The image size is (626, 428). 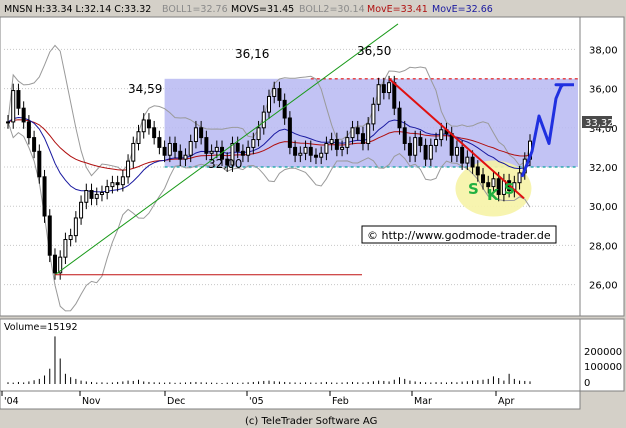 I want to click on volume-tick-0: 0, so click(x=587, y=383).